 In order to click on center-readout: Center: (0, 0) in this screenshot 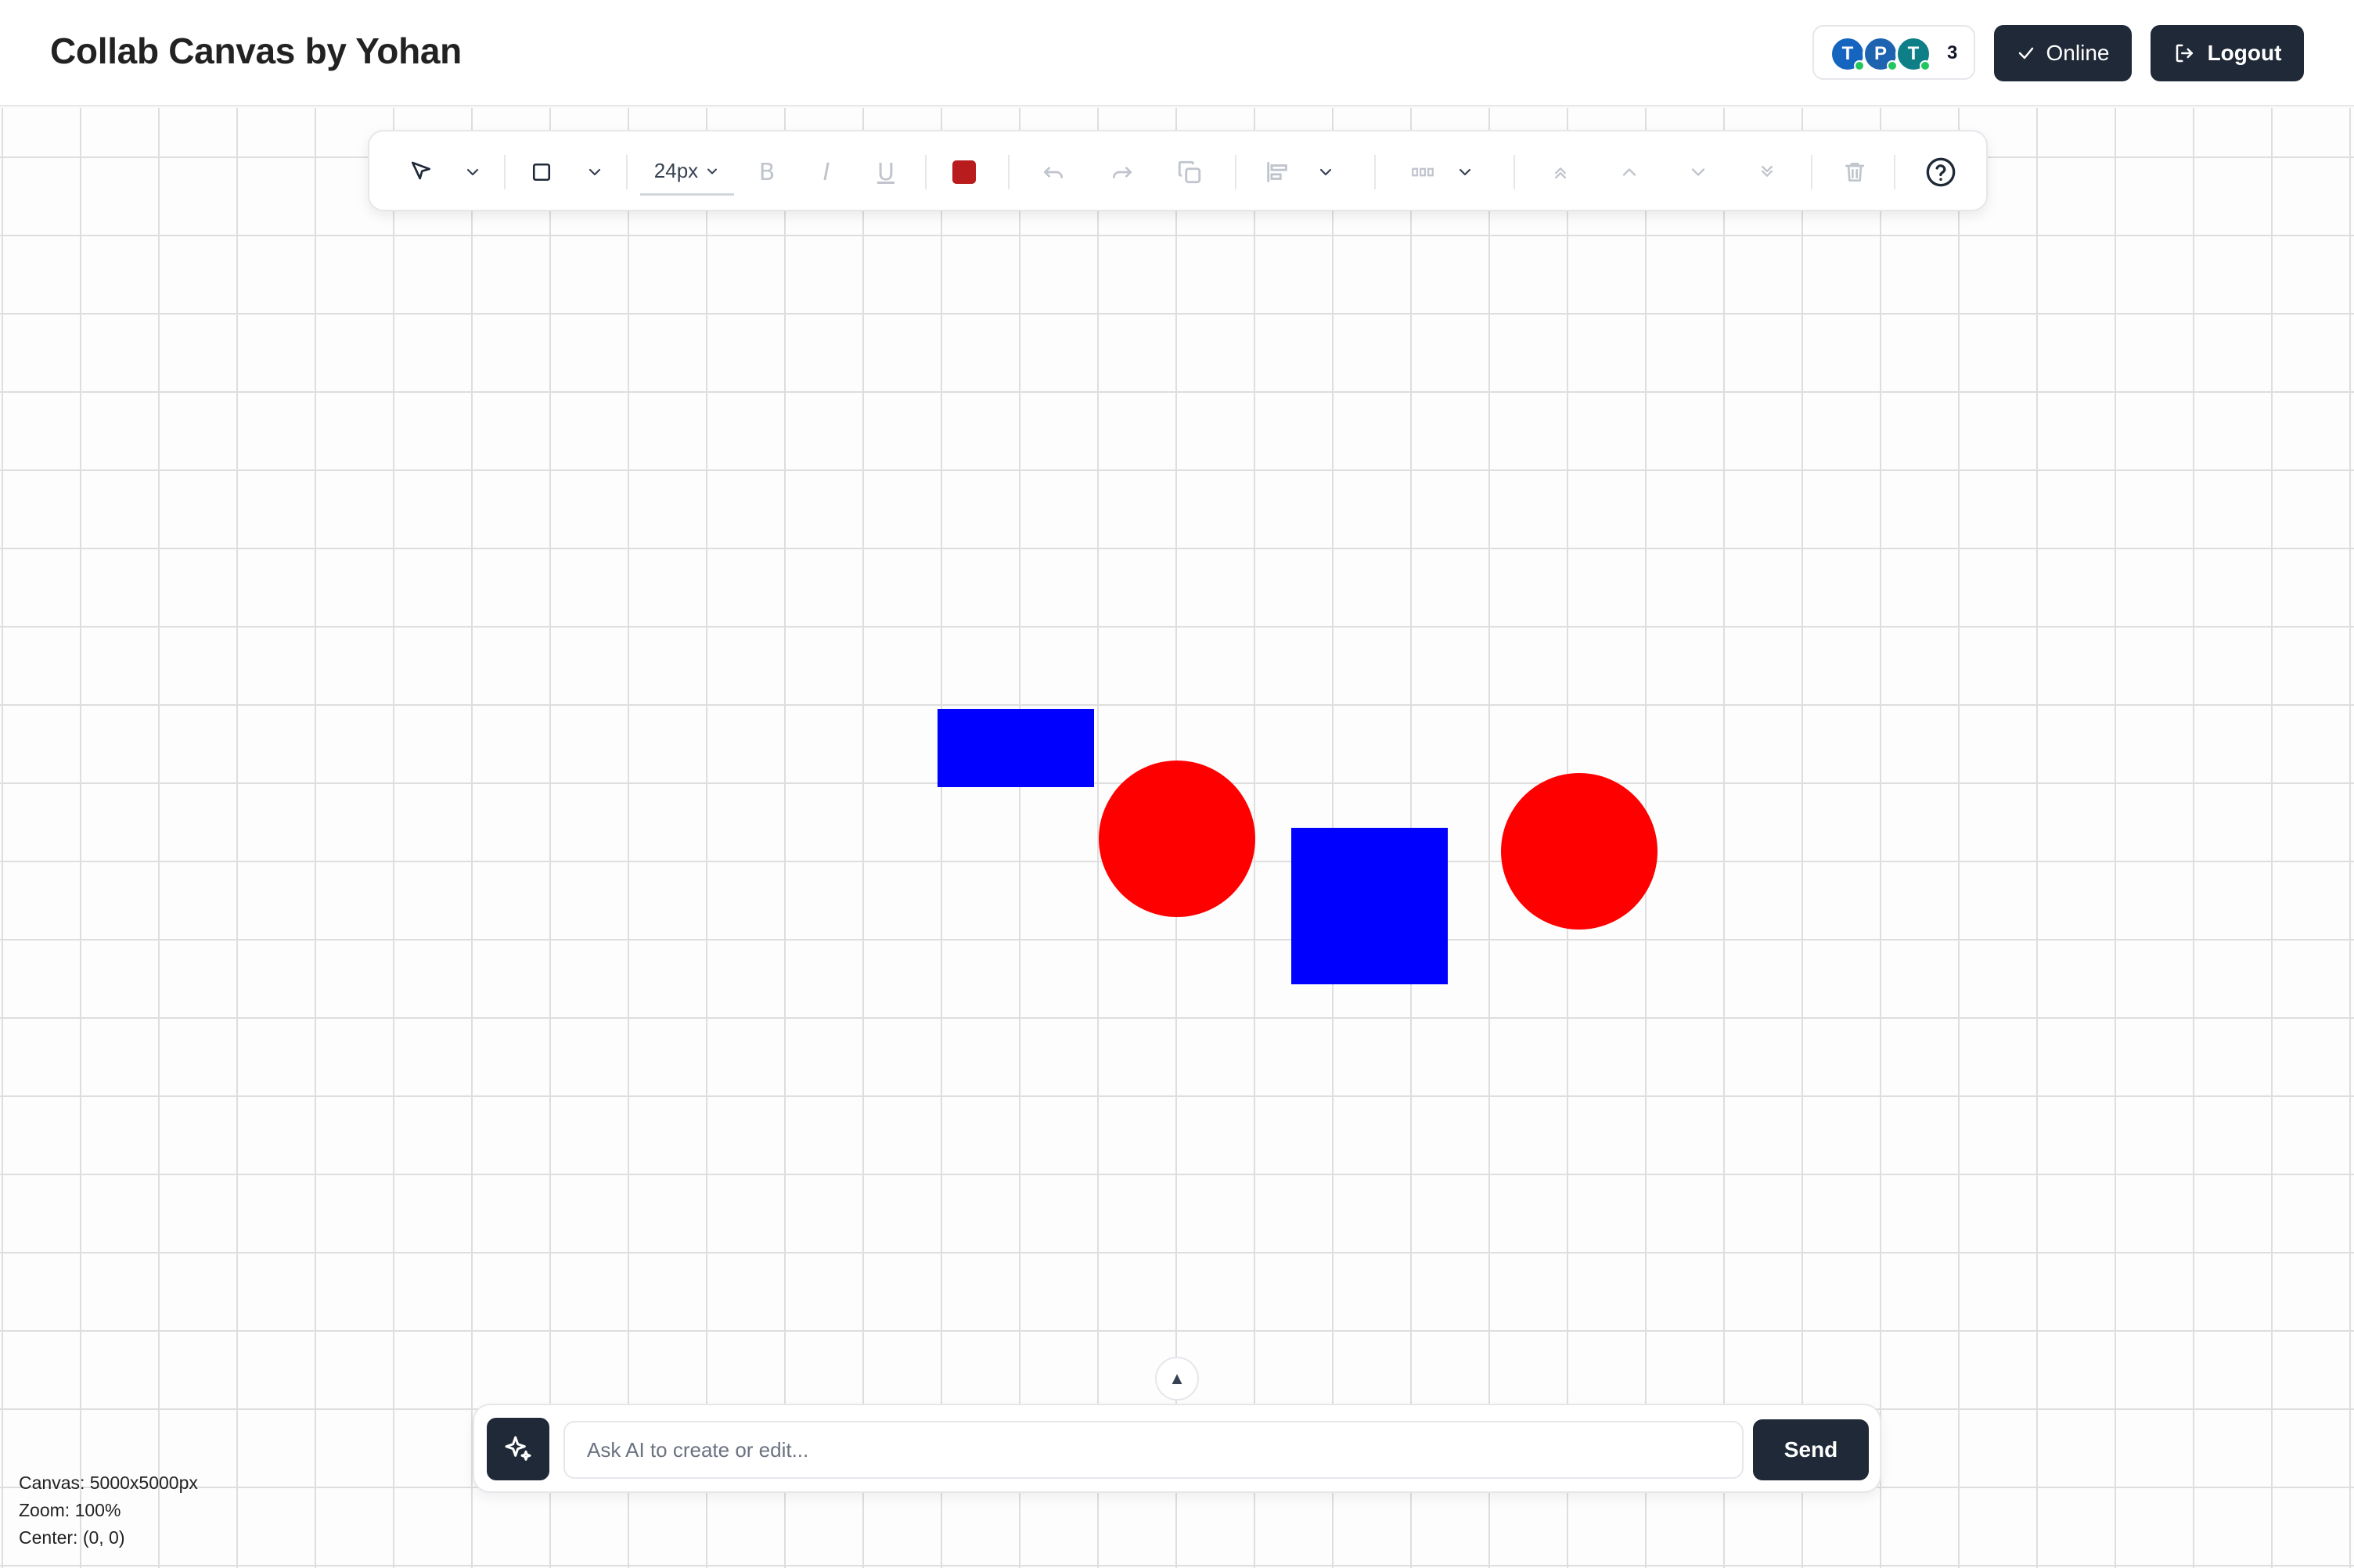, I will do `click(72, 1537)`.